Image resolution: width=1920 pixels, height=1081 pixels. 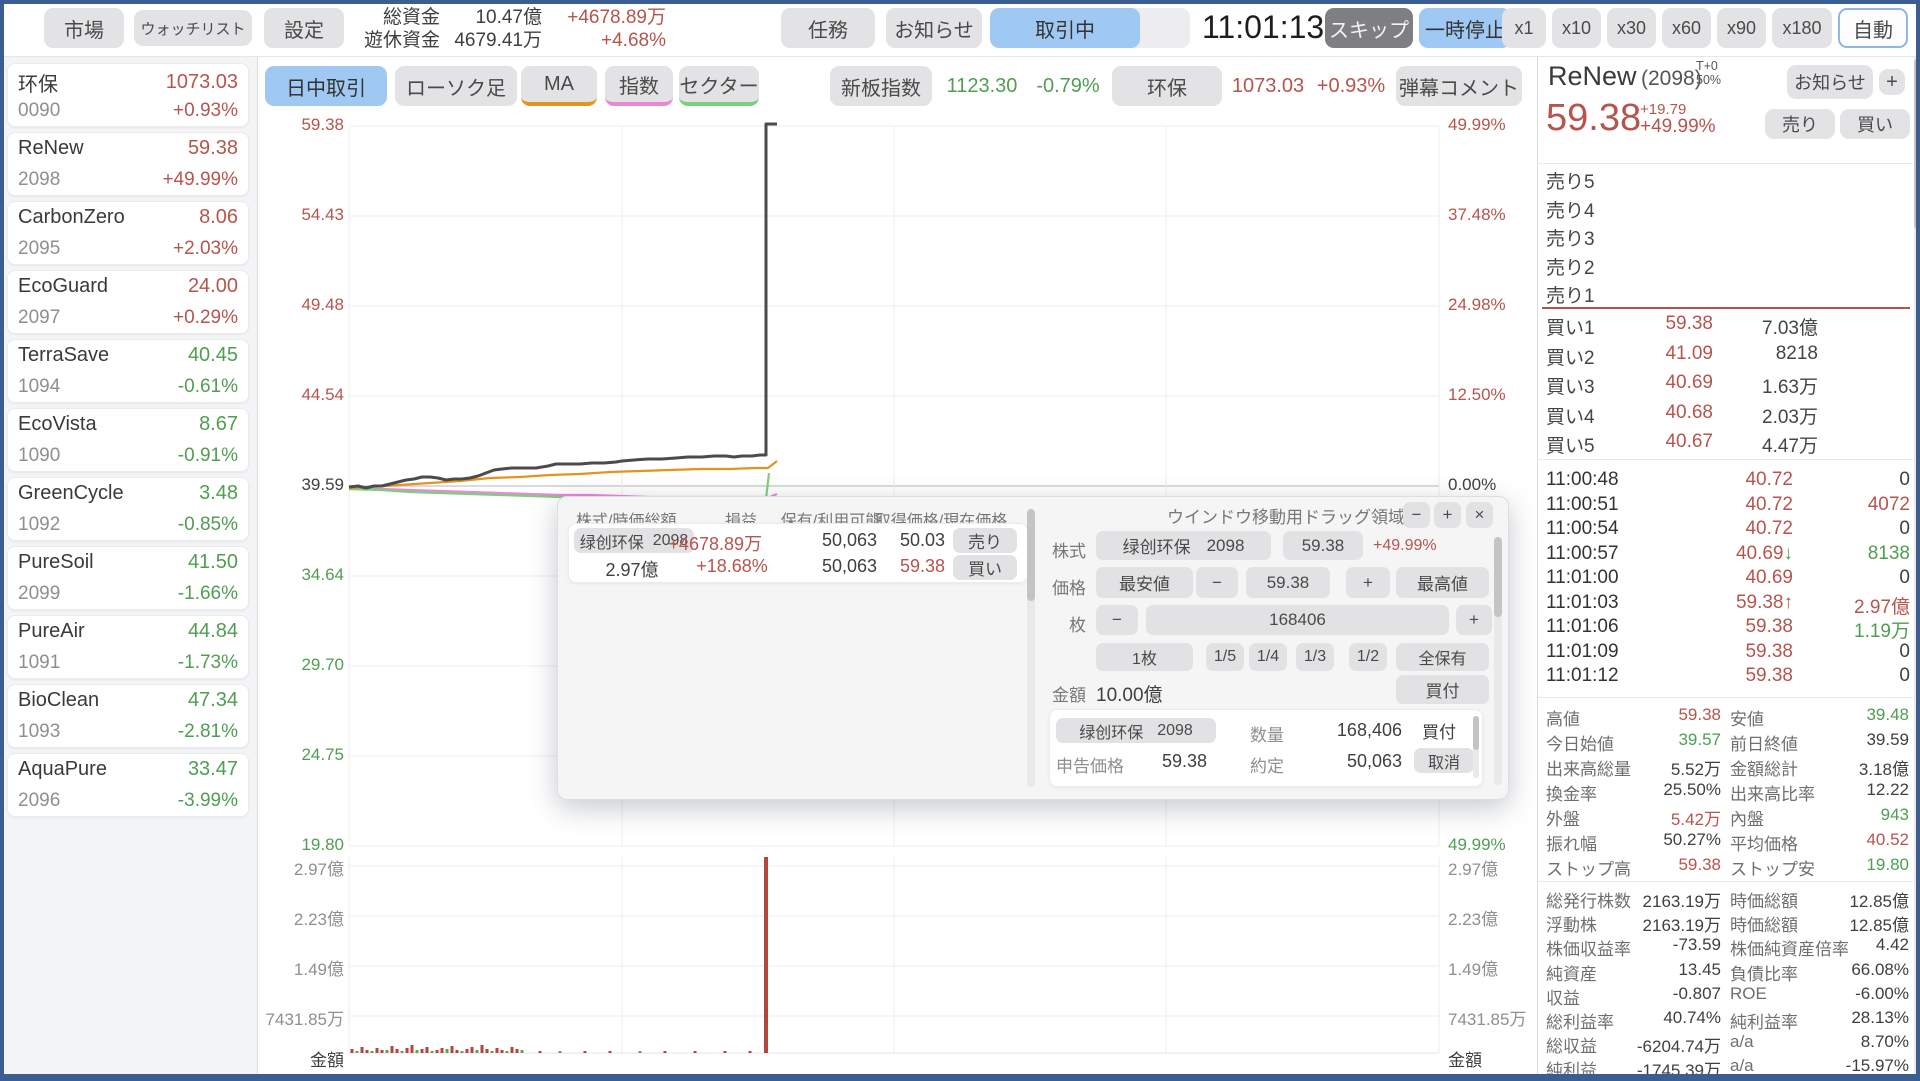 What do you see at coordinates (1800, 124) in the screenshot?
I see `sell-button: 売り` at bounding box center [1800, 124].